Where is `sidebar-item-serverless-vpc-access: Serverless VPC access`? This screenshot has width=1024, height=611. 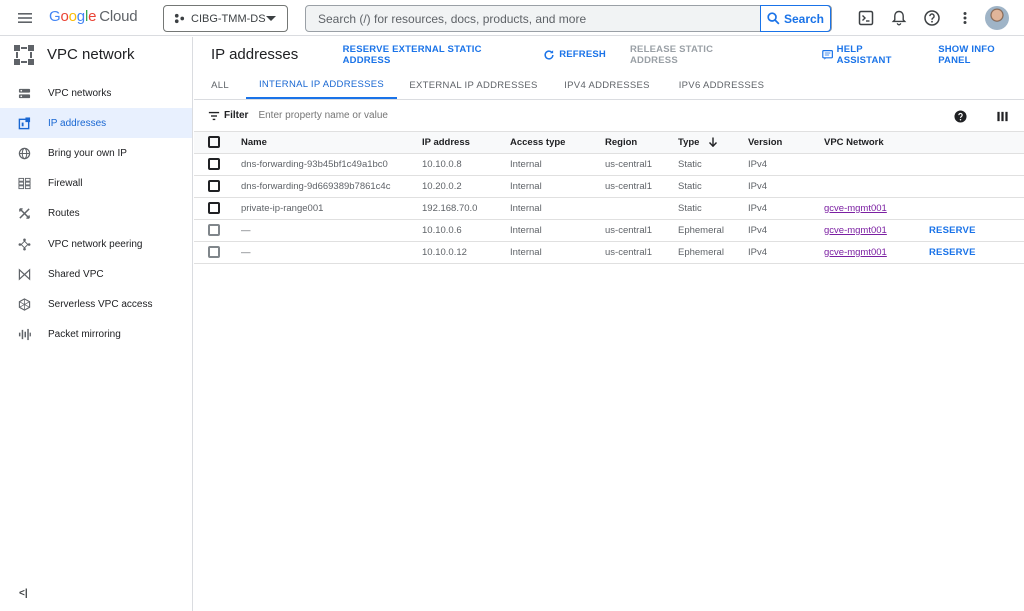 sidebar-item-serverless-vpc-access: Serverless VPC access is located at coordinates (96, 304).